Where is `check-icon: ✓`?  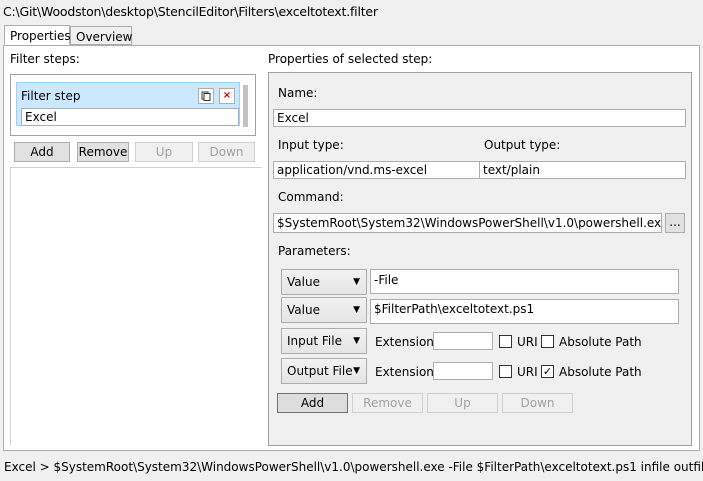
check-icon: ✓ is located at coordinates (547, 371).